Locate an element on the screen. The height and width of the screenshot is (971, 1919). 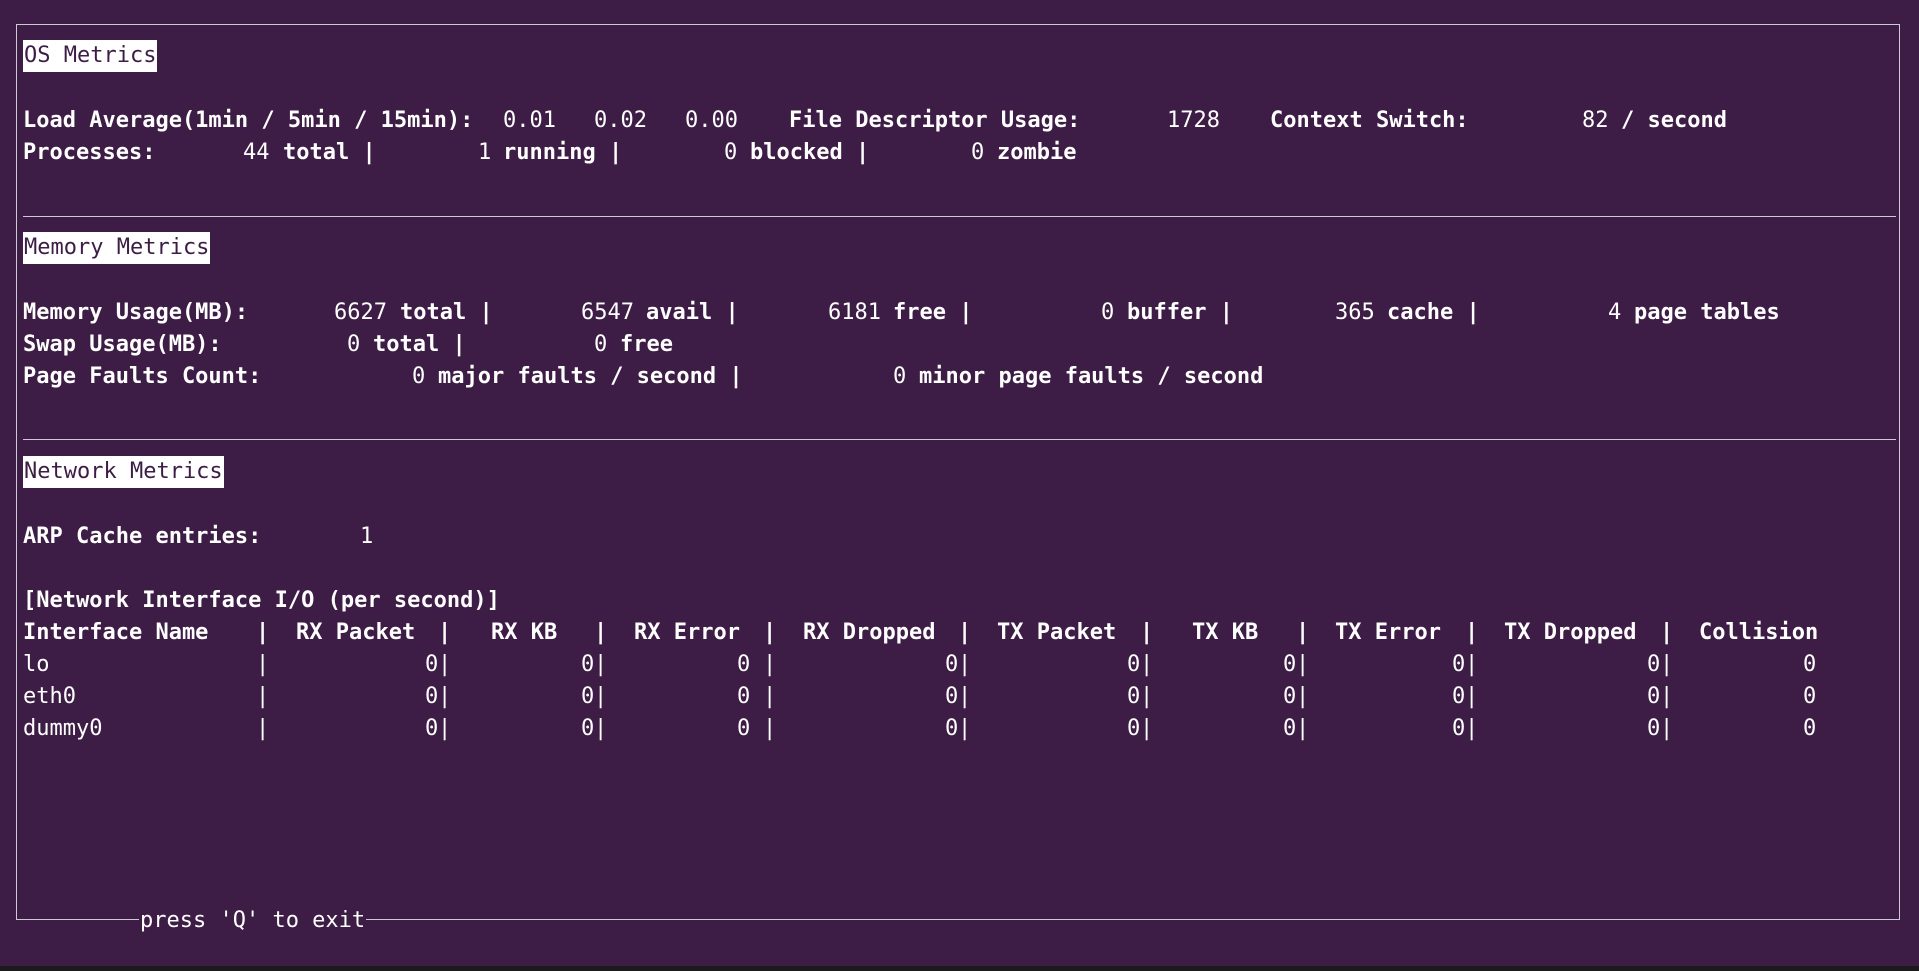
memory-cache-value: 365 is located at coordinates (1355, 312).